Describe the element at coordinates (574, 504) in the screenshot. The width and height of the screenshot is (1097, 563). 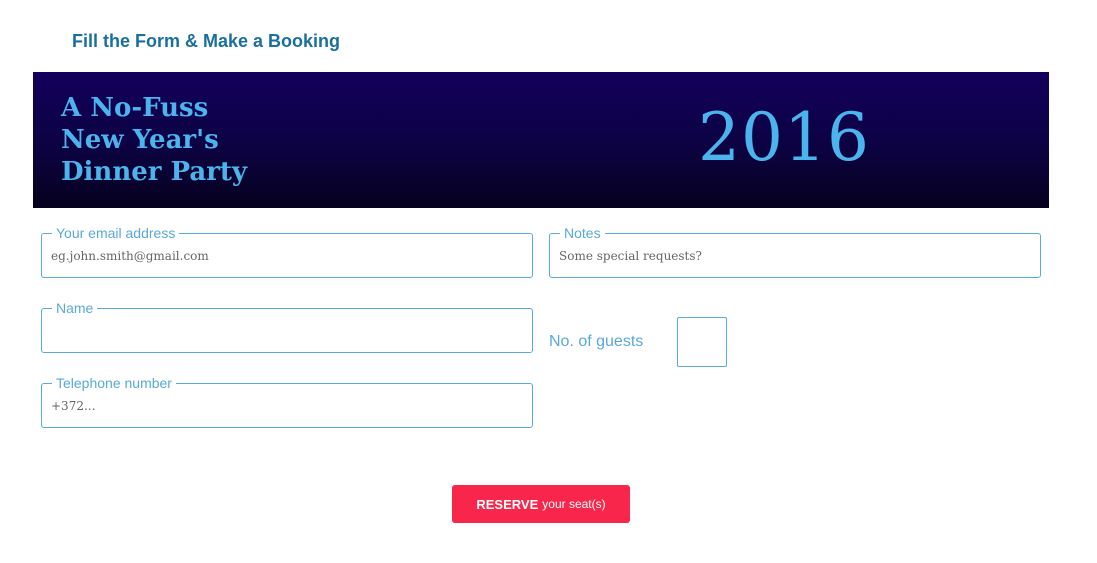
I see `reserve-button-light-label: your seat(s)` at that location.